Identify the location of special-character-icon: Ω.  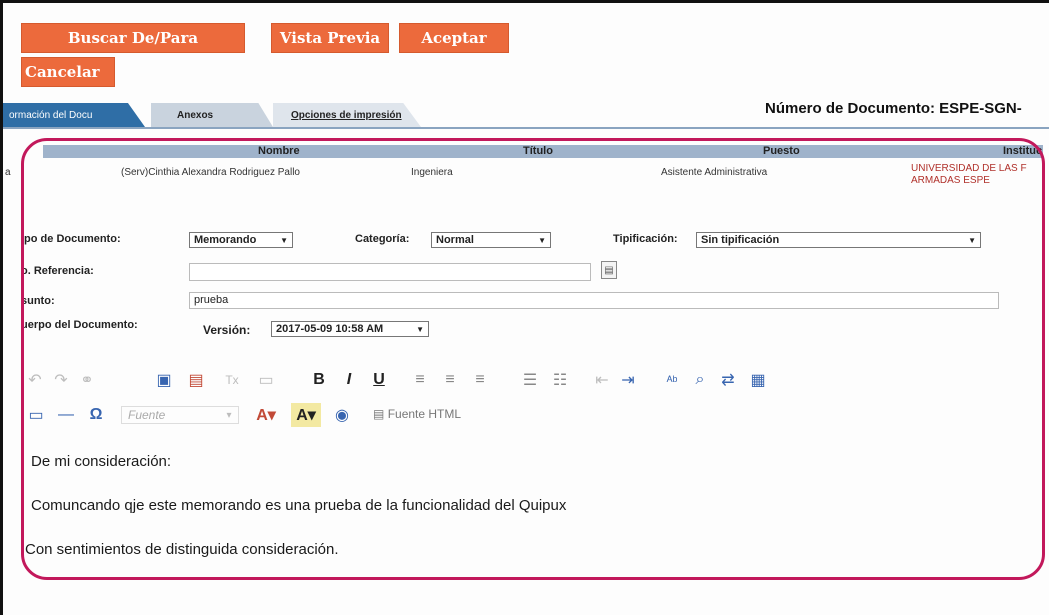
(96, 415).